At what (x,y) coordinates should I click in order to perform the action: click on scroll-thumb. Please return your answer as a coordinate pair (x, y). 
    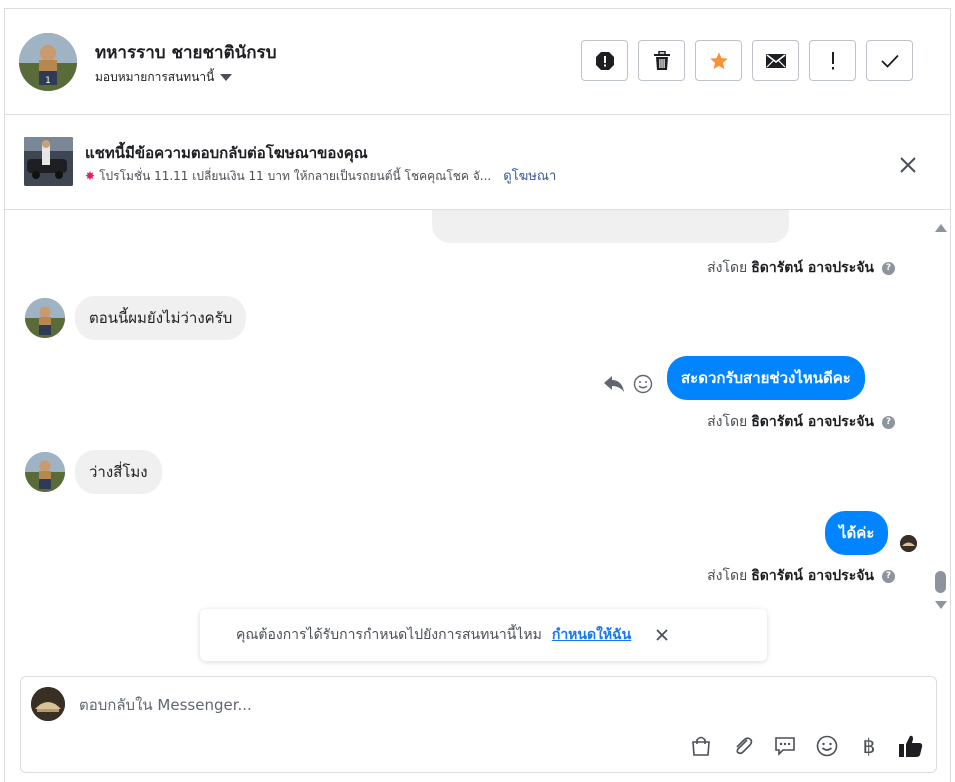
    Looking at the image, I should click on (940, 582).